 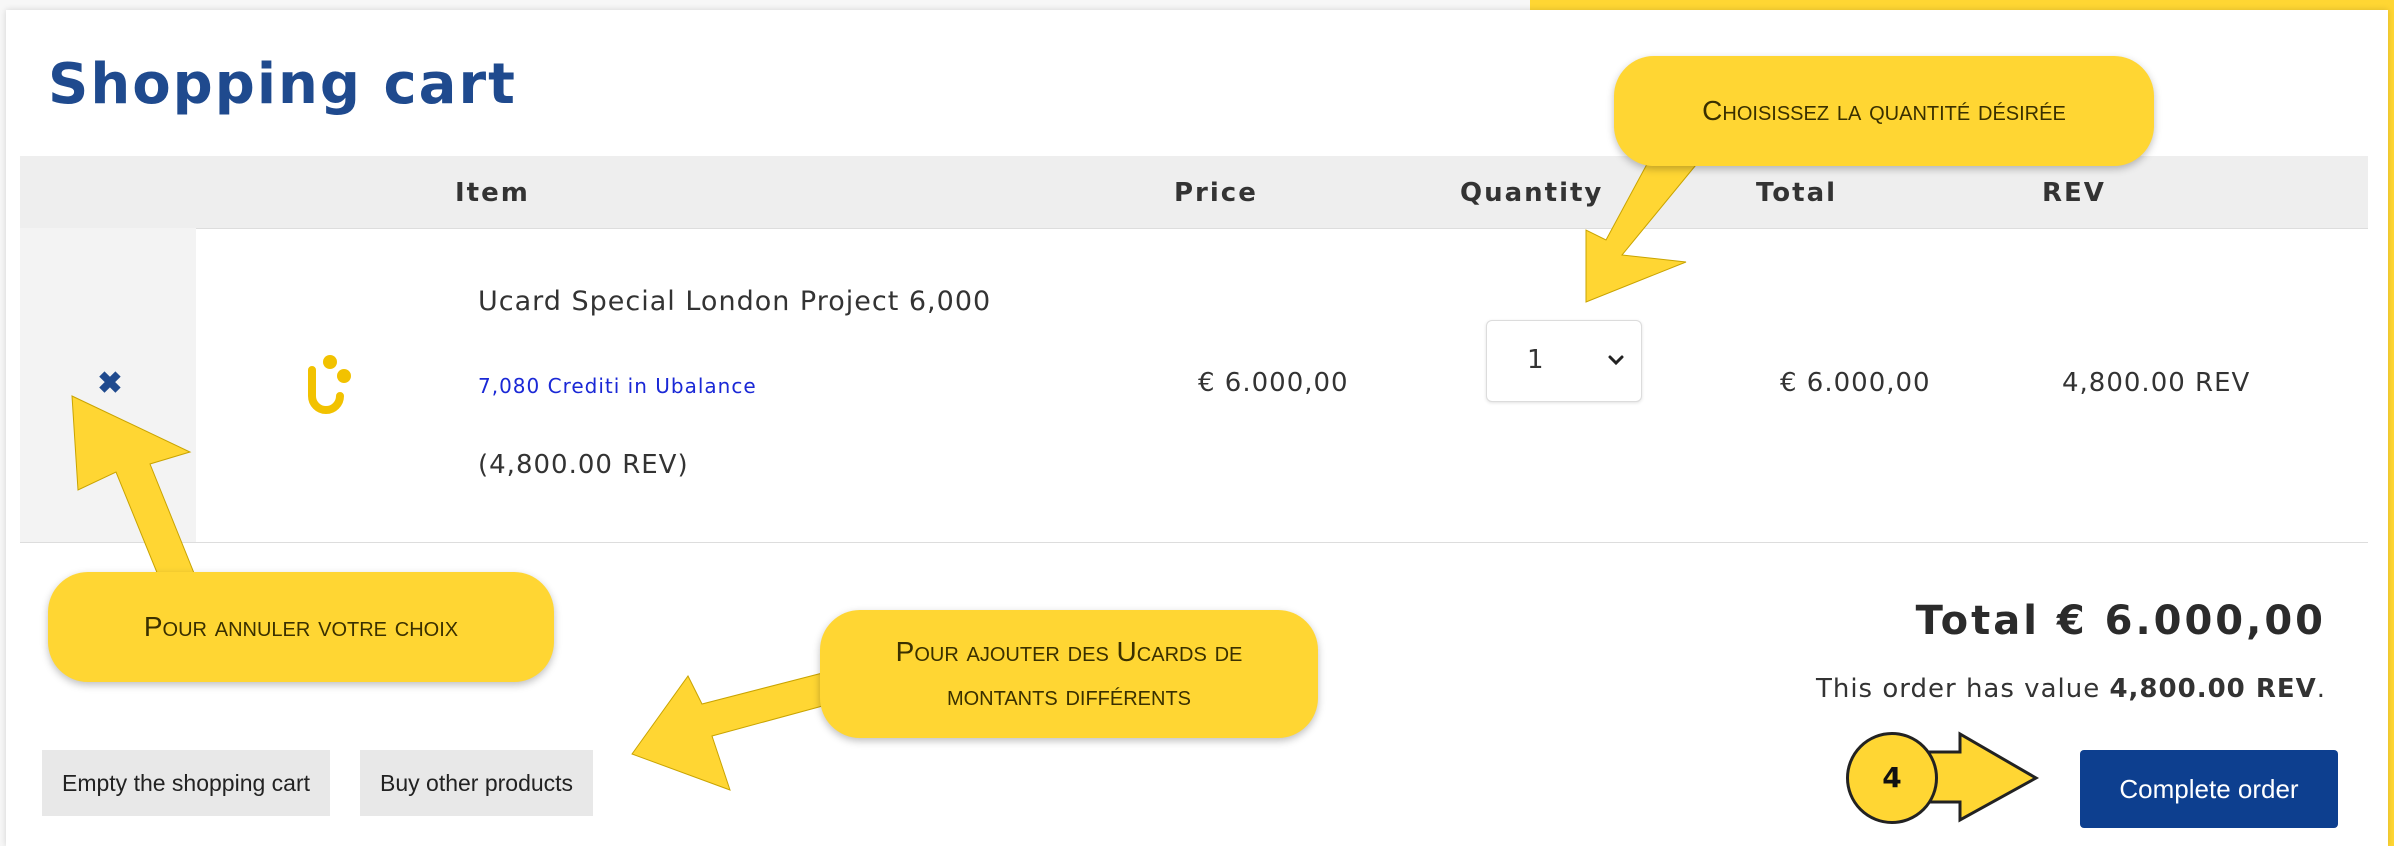 I want to click on quantity-value: 1, so click(x=1535, y=360).